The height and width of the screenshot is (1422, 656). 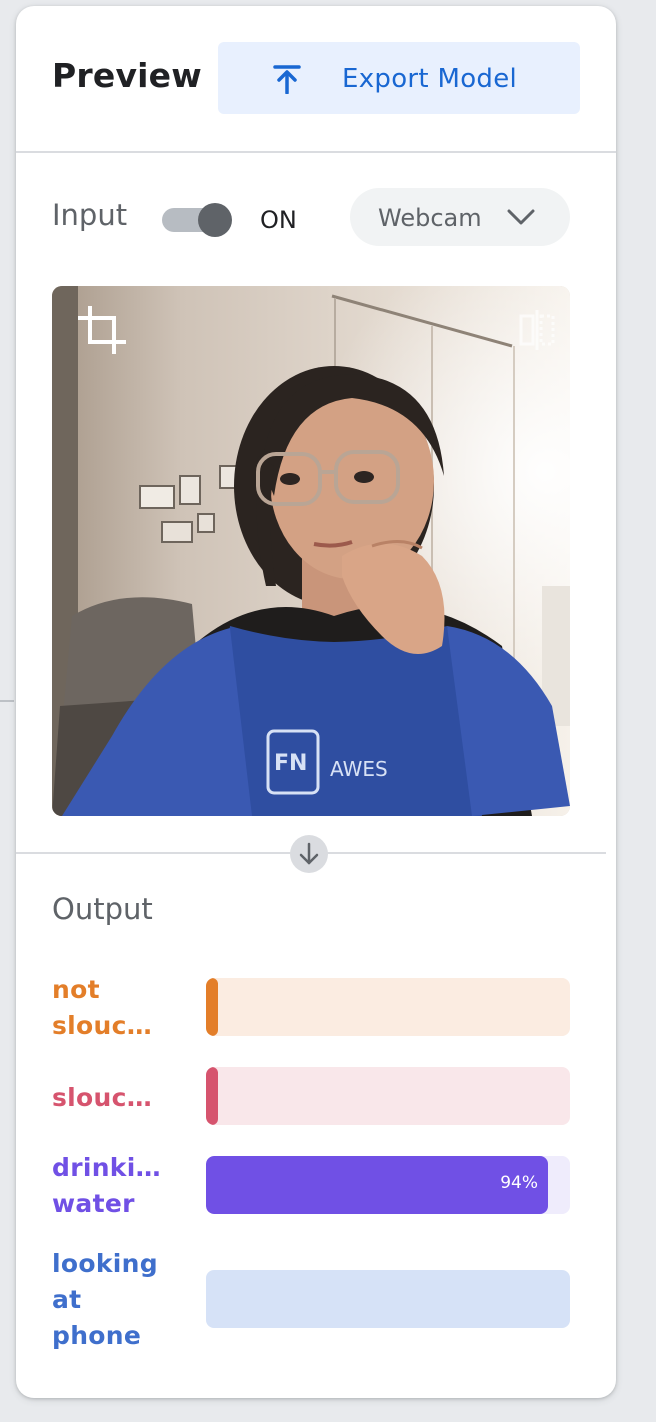 What do you see at coordinates (309, 854) in the screenshot?
I see `arrow-down-icon` at bounding box center [309, 854].